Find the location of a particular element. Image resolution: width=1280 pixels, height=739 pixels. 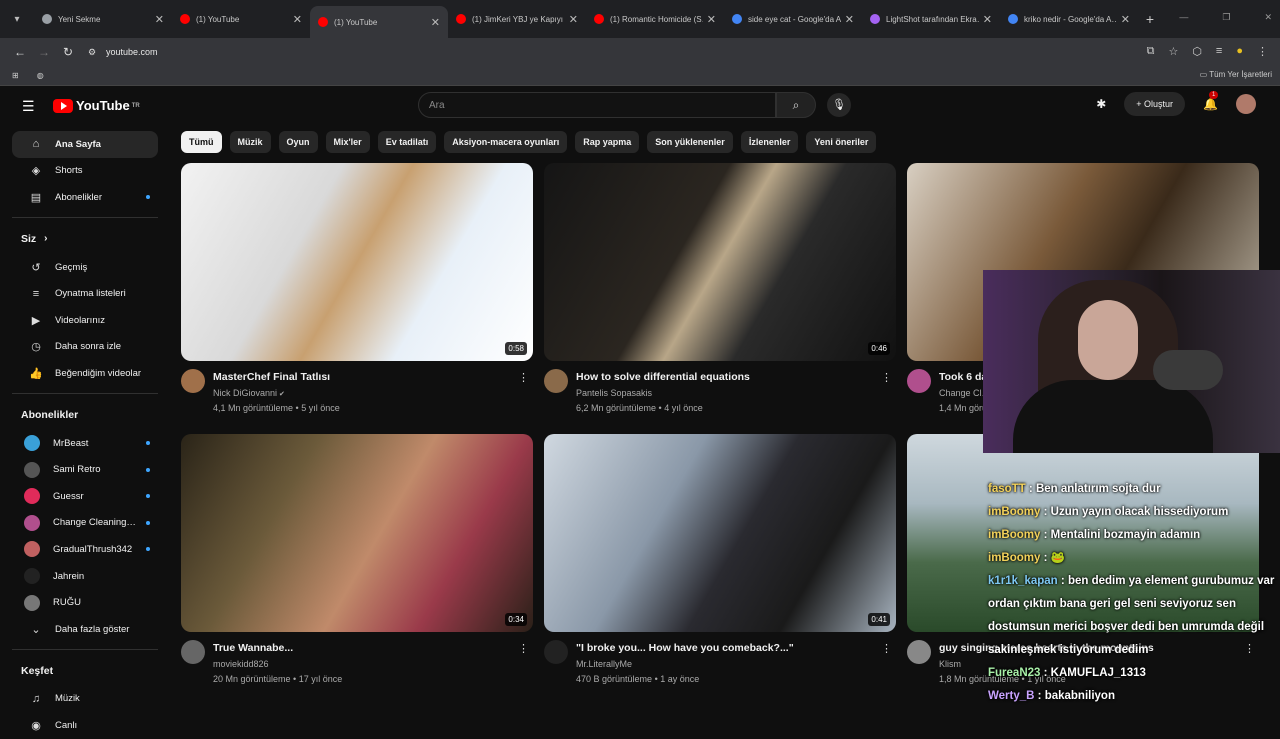

voice-search-icon: 🎙 is located at coordinates (839, 105).